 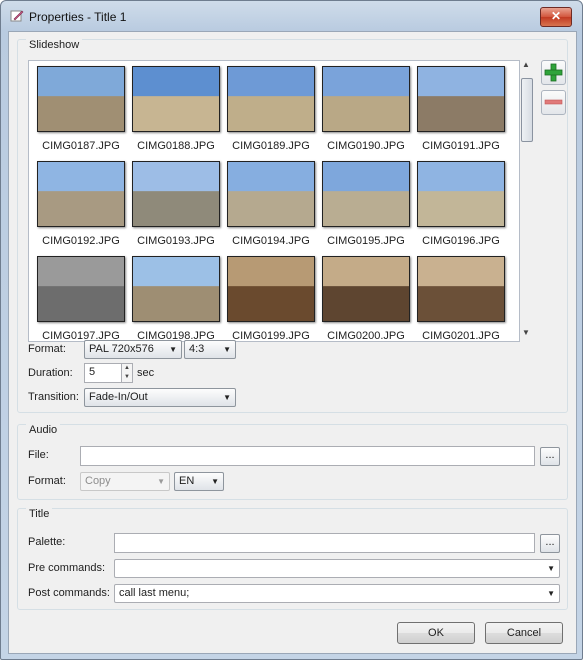 What do you see at coordinates (50, 373) in the screenshot?
I see `duration-label: Duration:` at bounding box center [50, 373].